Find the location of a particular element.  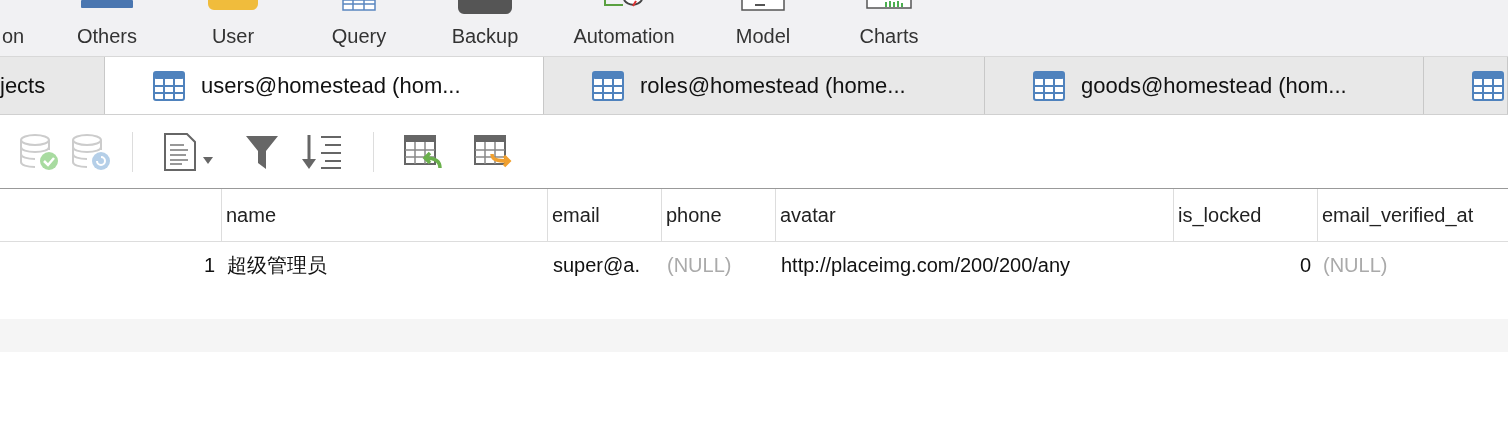

table-export-icon is located at coordinates (494, 151).